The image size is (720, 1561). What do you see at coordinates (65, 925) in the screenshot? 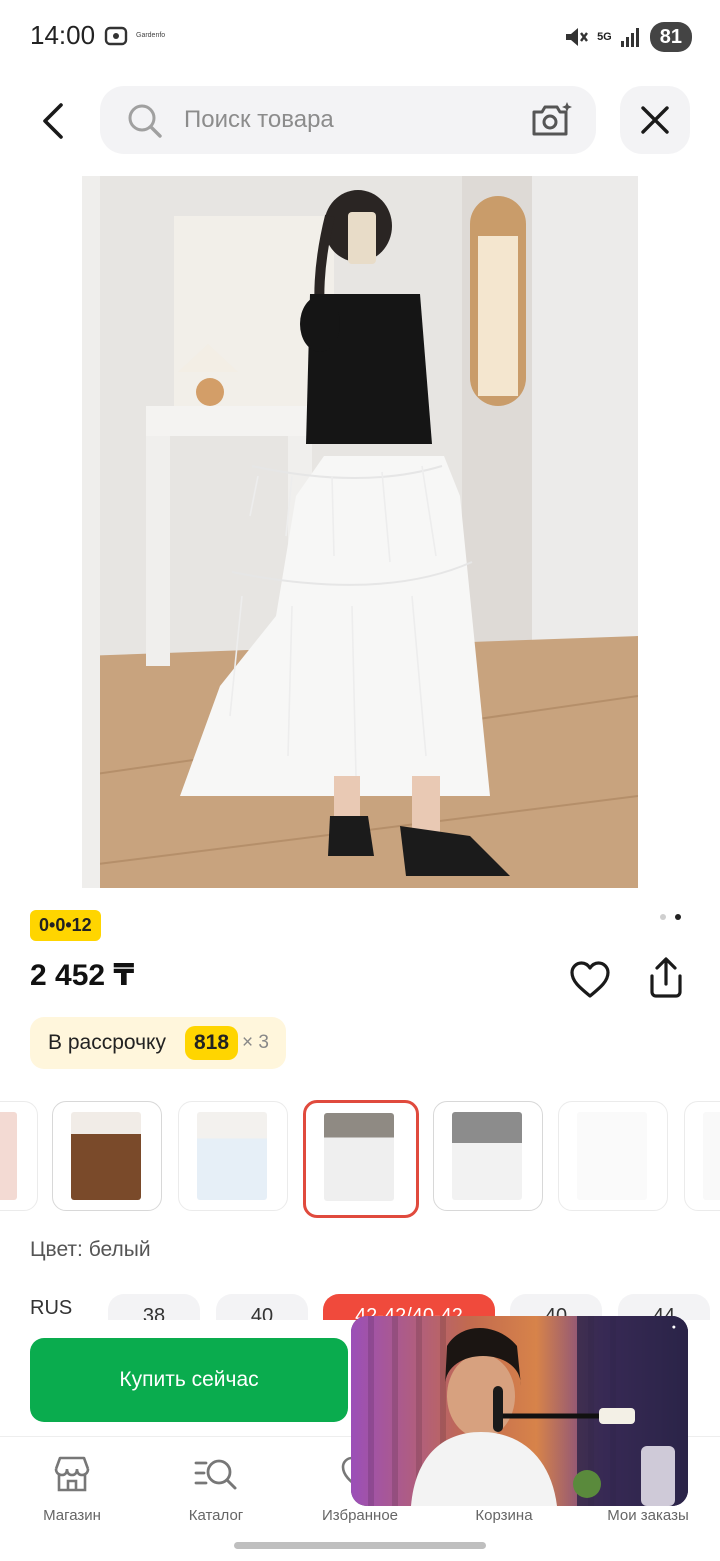
I see `promo-badge: 0•0•12` at bounding box center [65, 925].